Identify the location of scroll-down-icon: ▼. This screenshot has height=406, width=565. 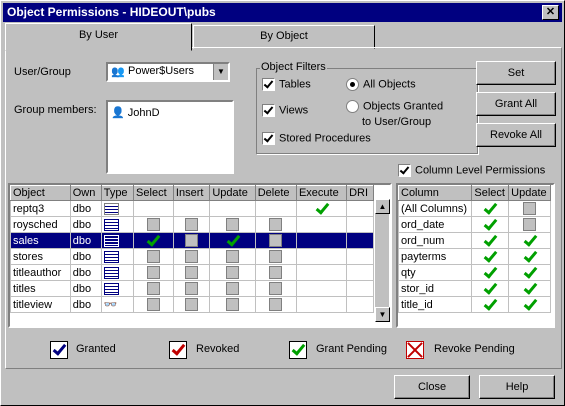
(382, 314).